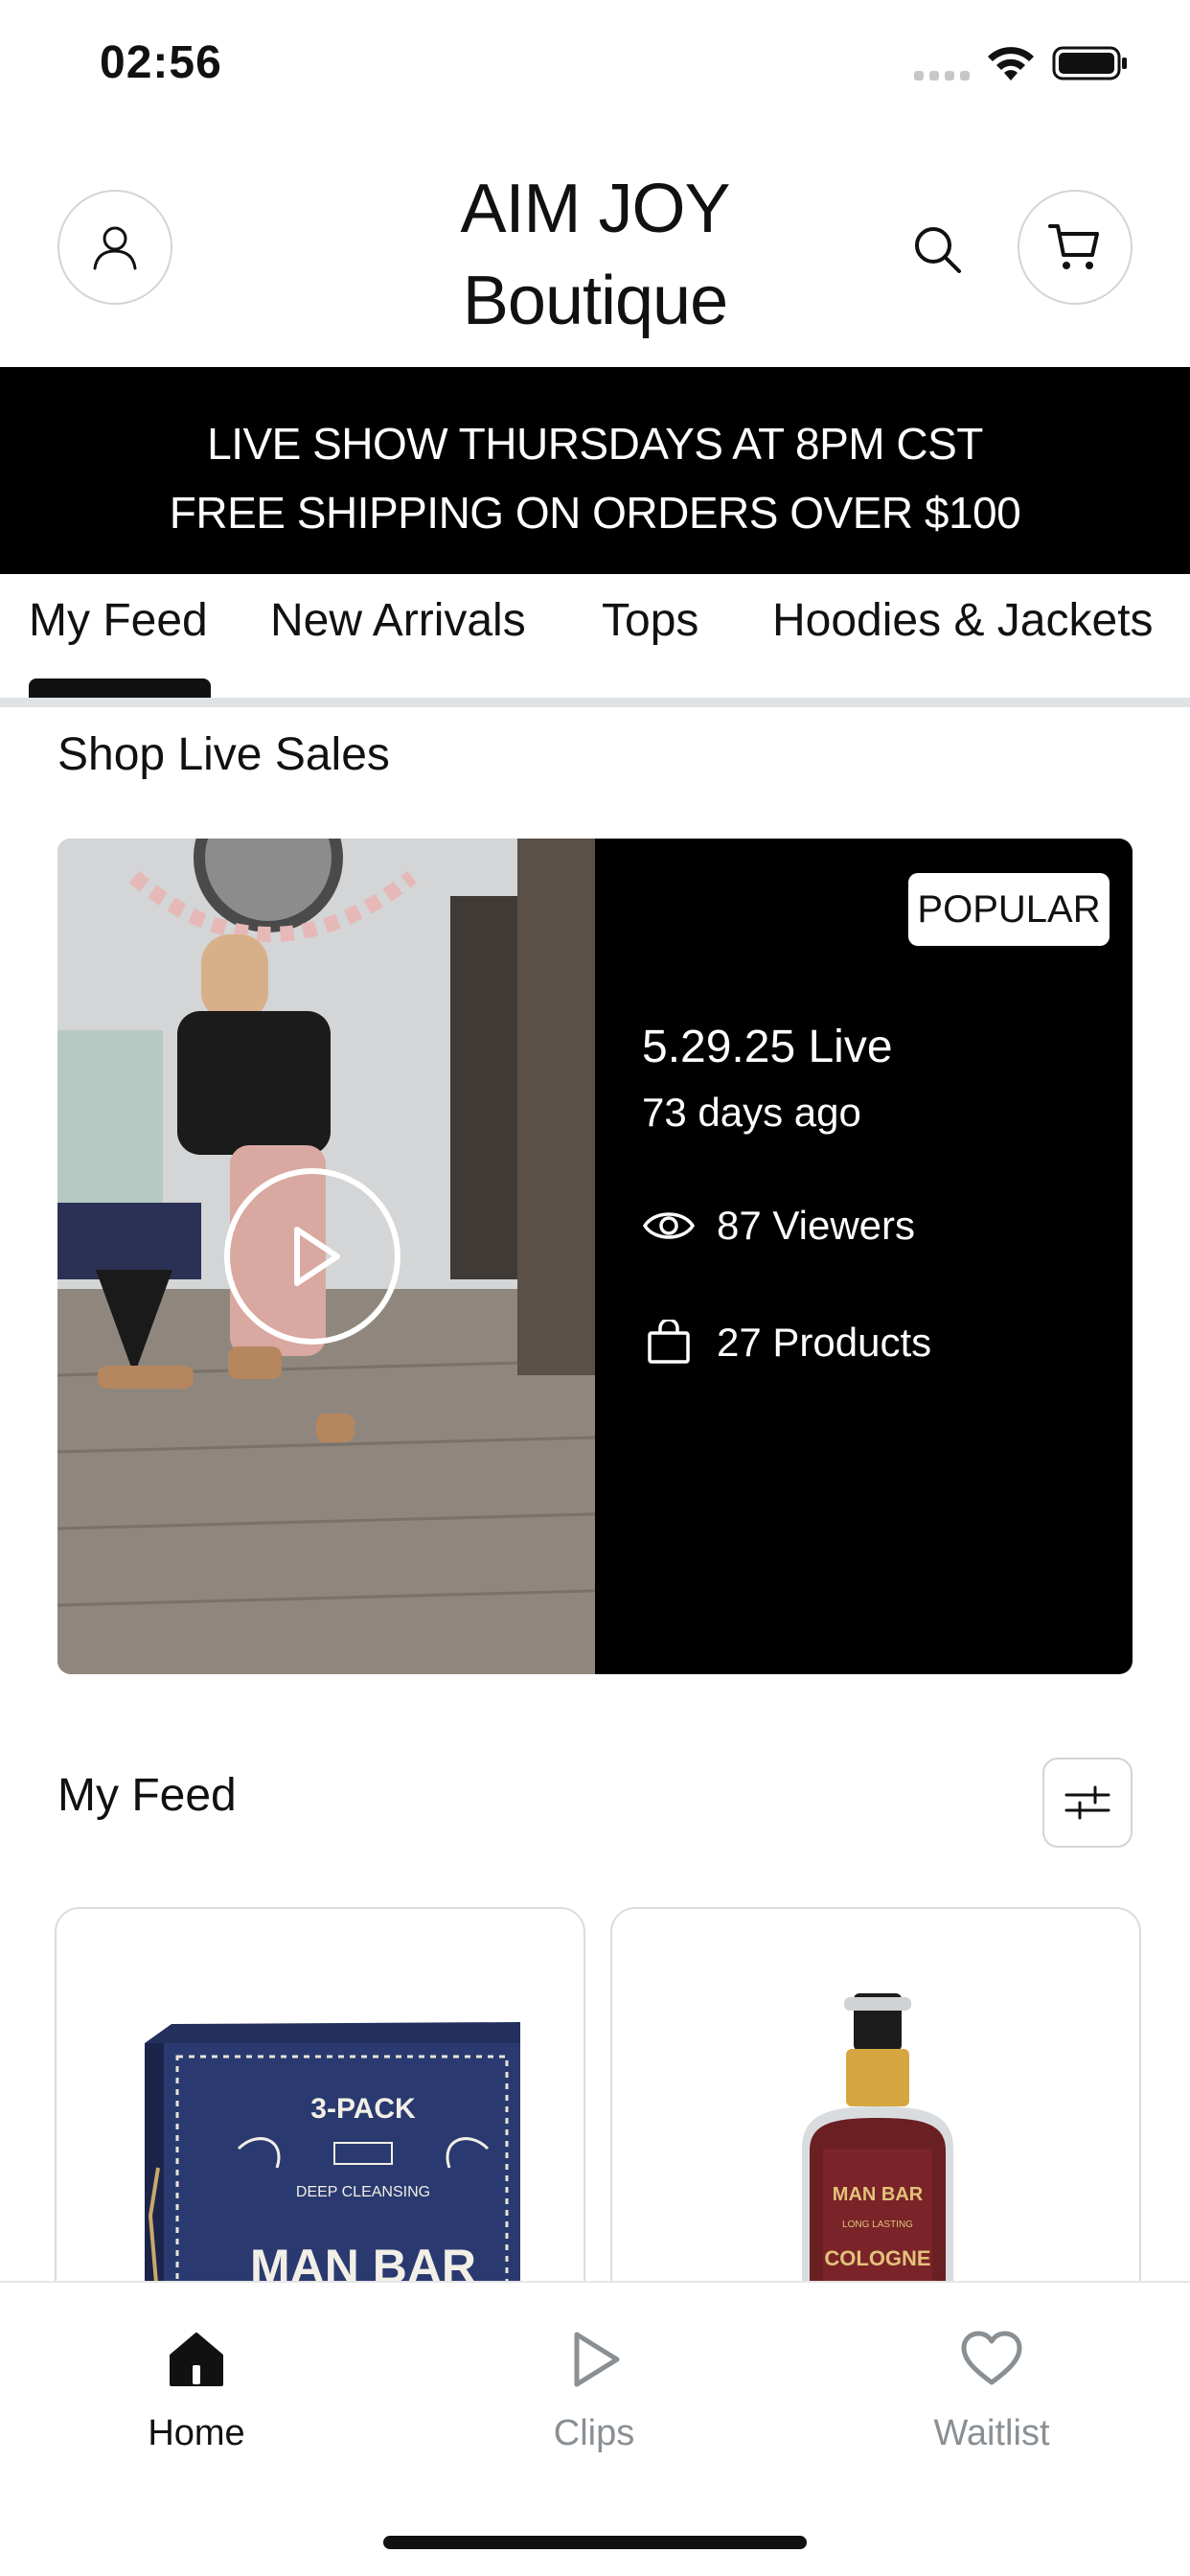 Image resolution: width=1190 pixels, height=2576 pixels. I want to click on viewers-count: 87 Viewers, so click(817, 1225).